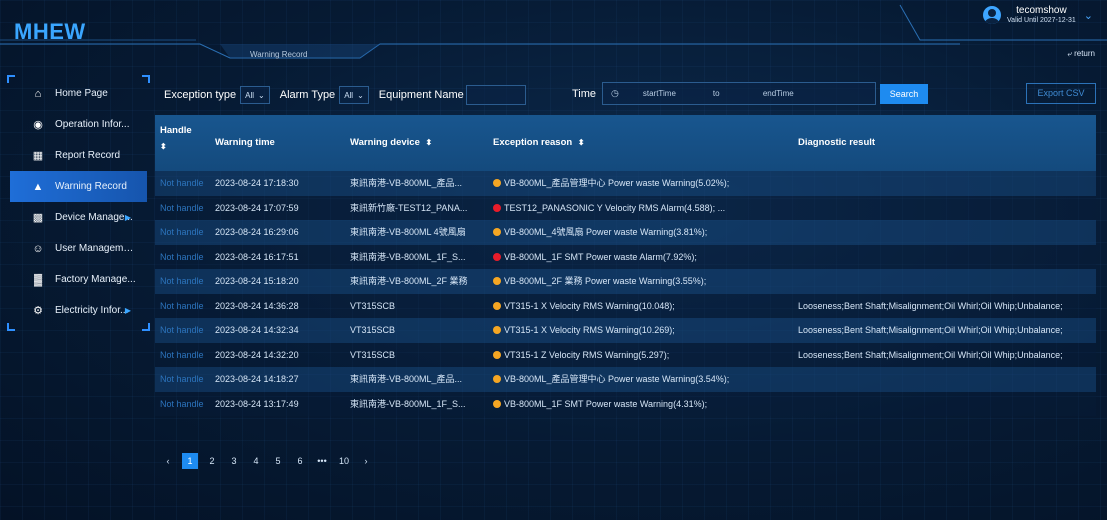 The image size is (1107, 520). I want to click on home-icon: ⌂, so click(38, 93).